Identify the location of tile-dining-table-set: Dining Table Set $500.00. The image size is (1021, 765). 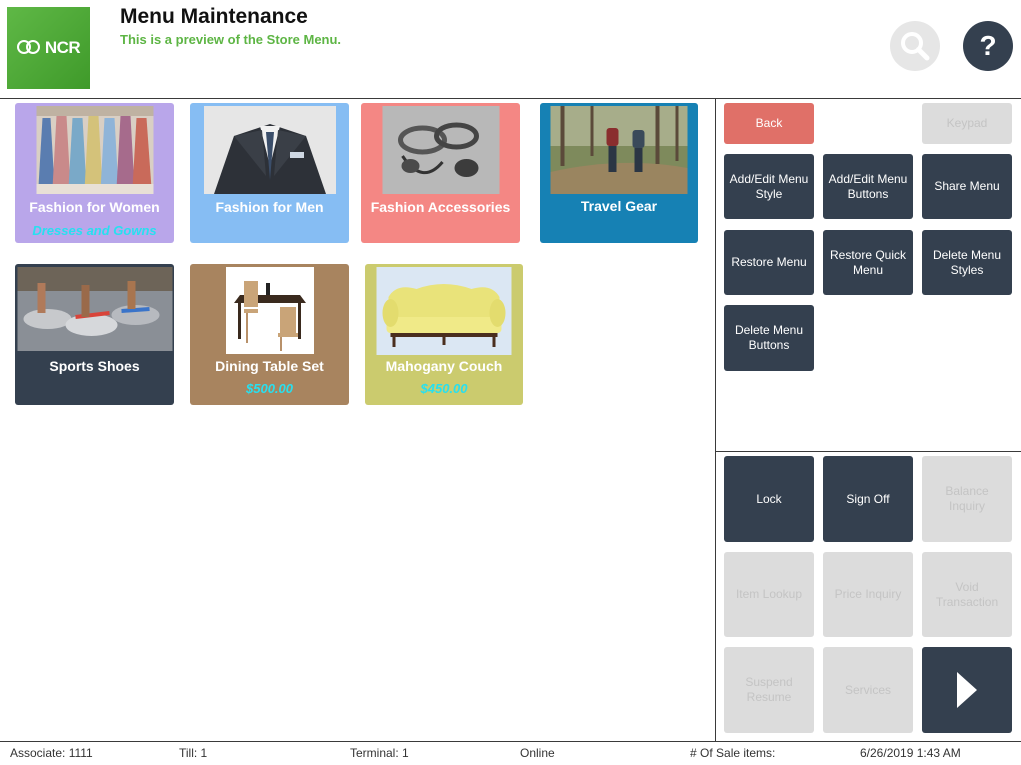
(269, 334).